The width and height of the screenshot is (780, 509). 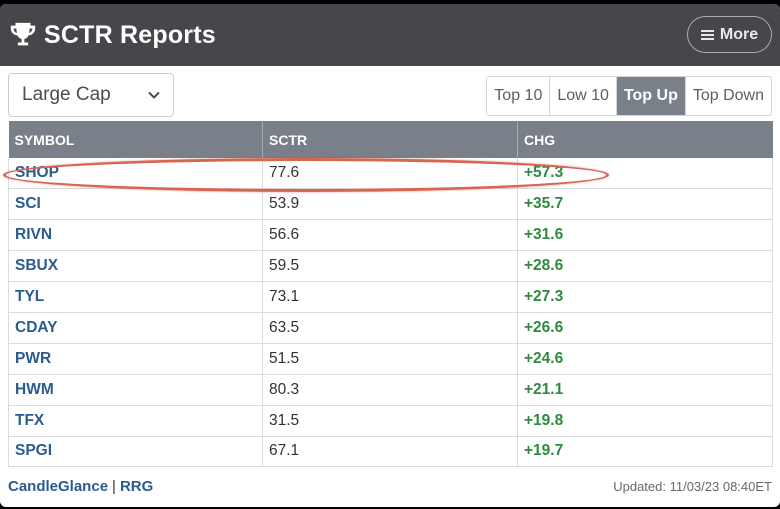 I want to click on ranking-tabs: Top 10 Low 10 Top Up Top Down, so click(x=629, y=96).